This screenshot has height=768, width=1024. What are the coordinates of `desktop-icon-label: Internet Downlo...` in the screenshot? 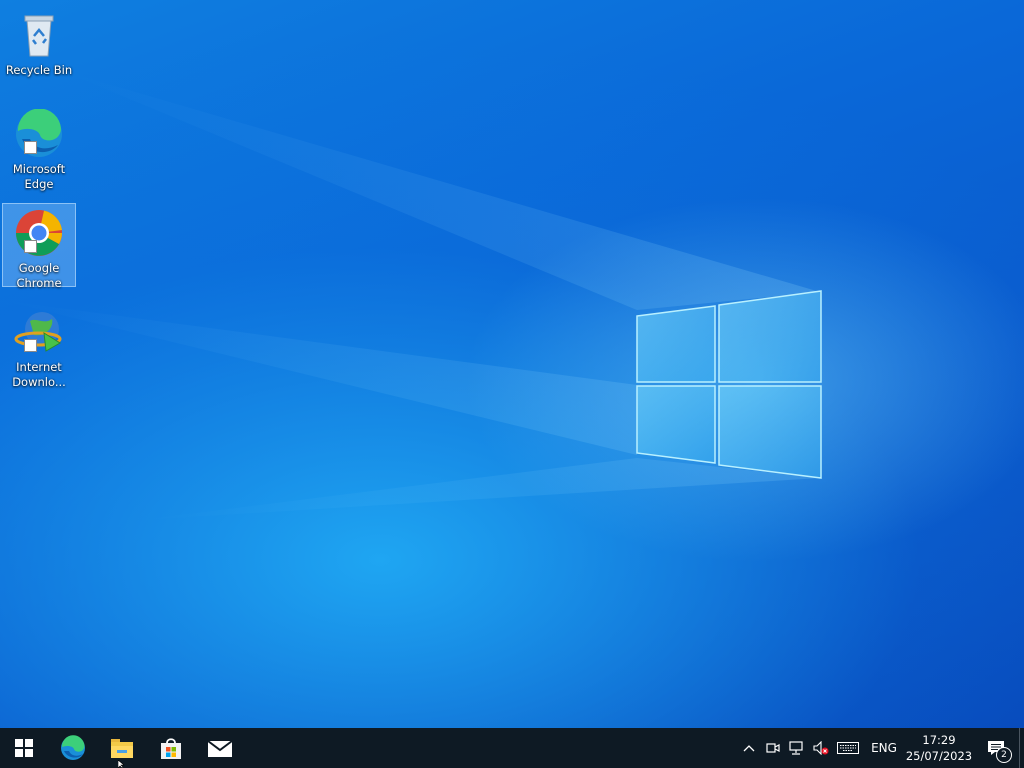 It's located at (39, 374).